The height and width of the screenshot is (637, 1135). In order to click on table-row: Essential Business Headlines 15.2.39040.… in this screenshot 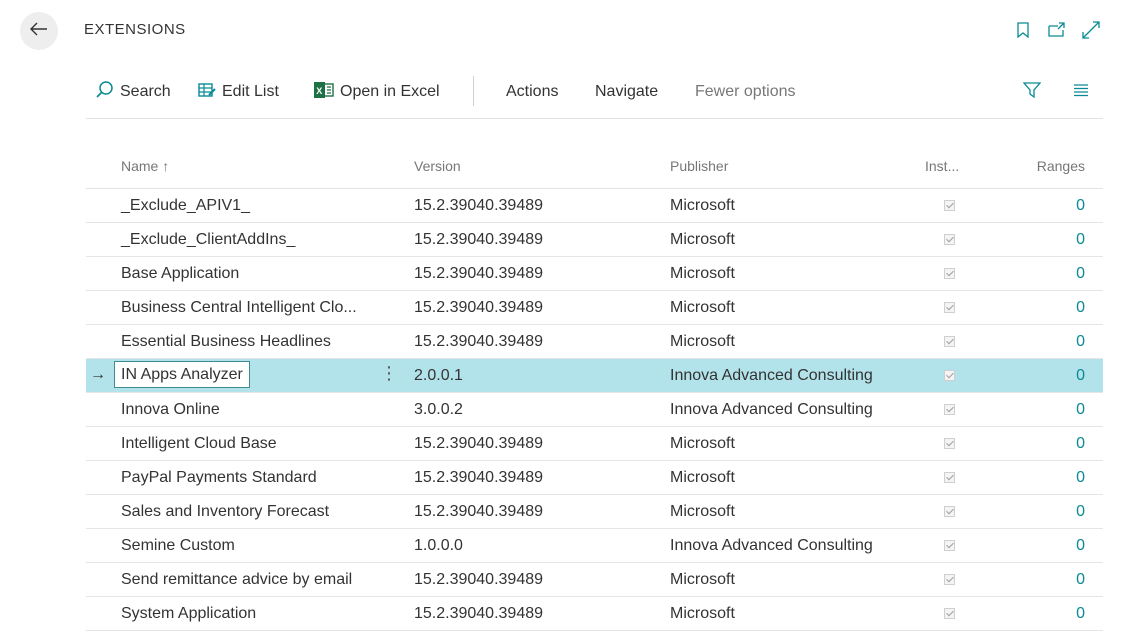, I will do `click(594, 342)`.